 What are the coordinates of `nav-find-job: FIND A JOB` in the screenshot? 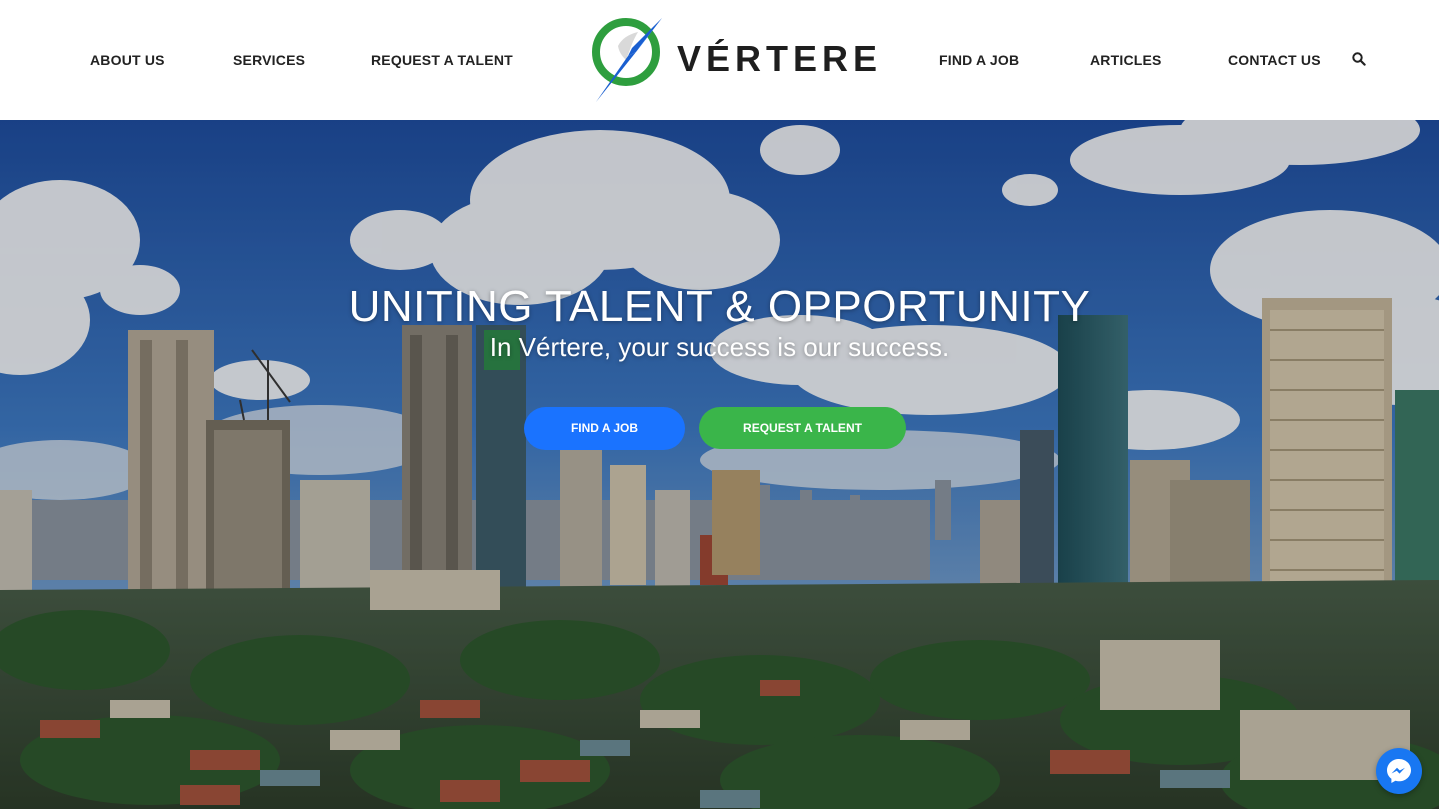 It's located at (979, 60).